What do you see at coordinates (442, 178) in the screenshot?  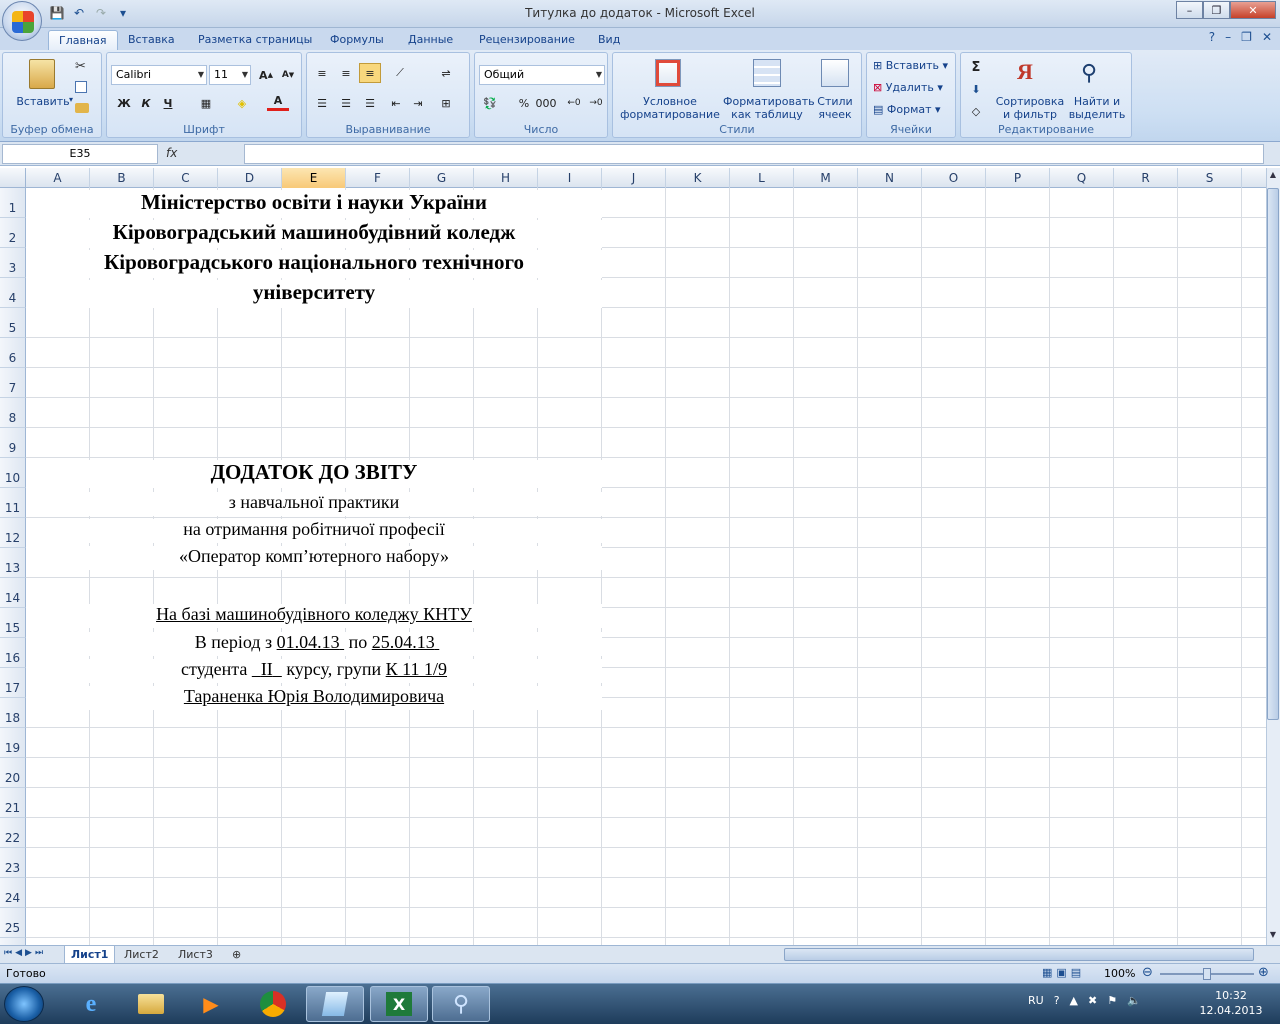 I see `column-header: G` at bounding box center [442, 178].